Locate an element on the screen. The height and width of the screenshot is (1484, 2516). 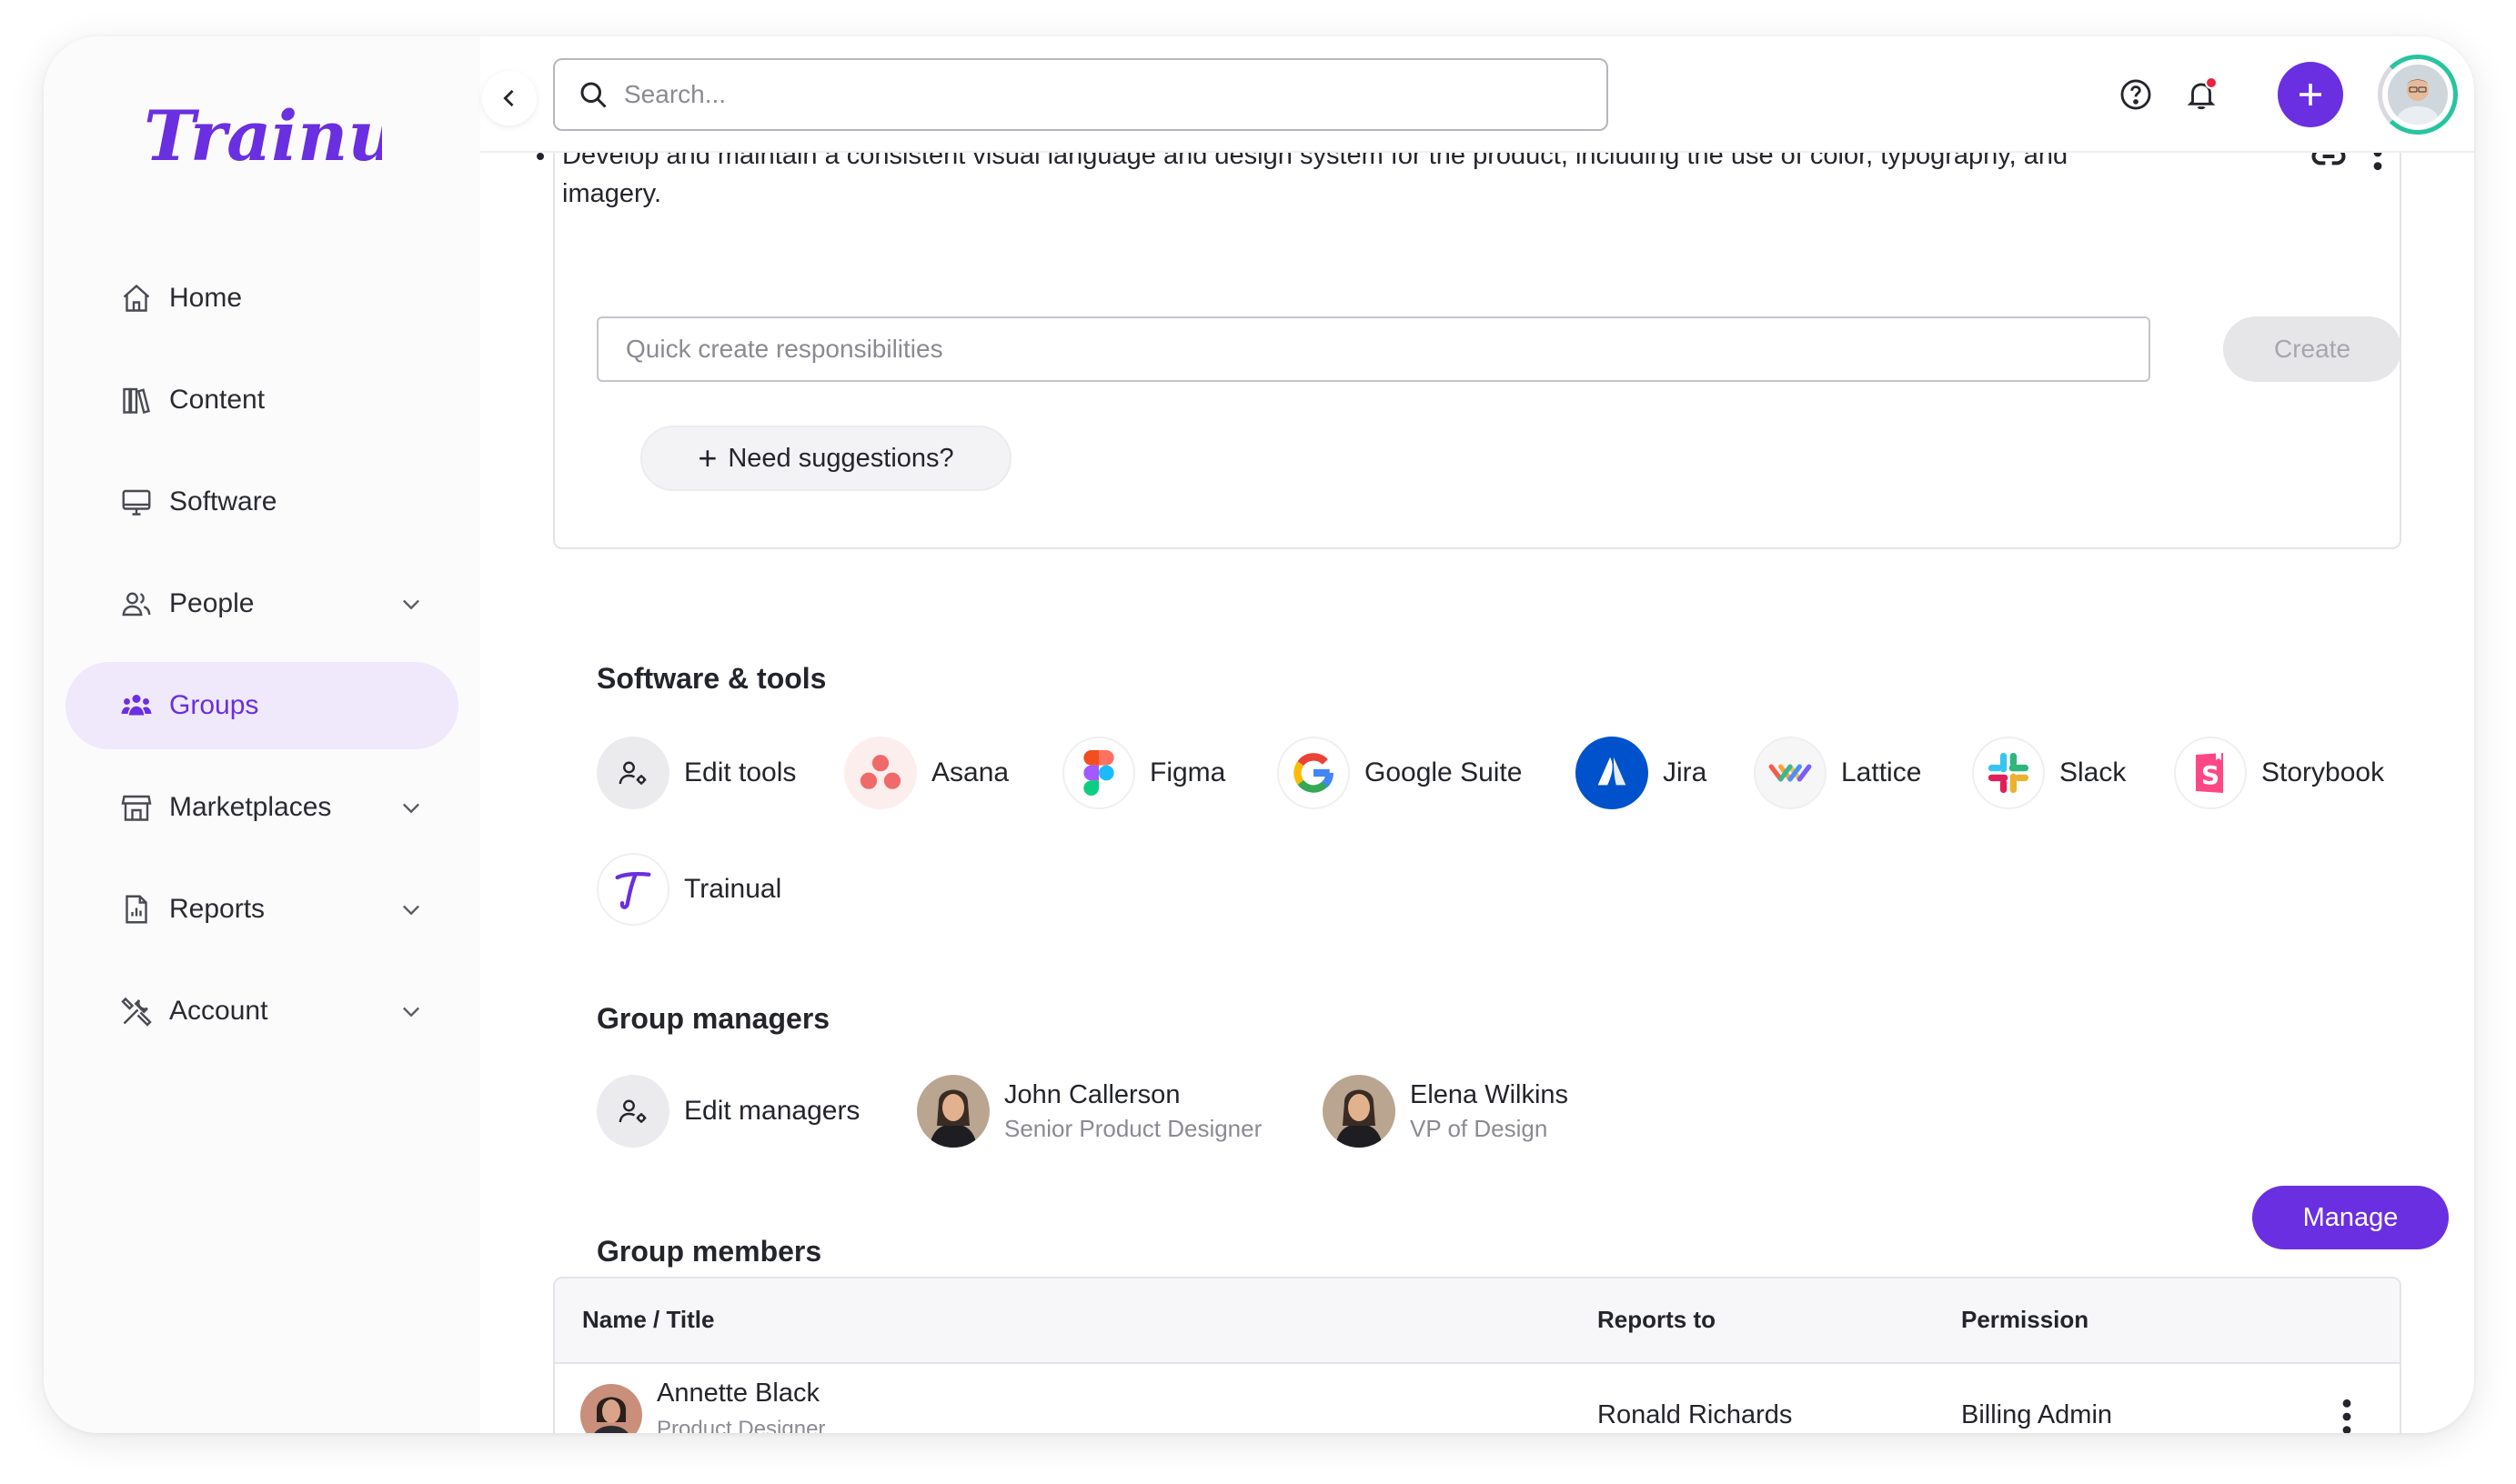
table-header: Name / Title Reports to Permission is located at coordinates (1477, 1321).